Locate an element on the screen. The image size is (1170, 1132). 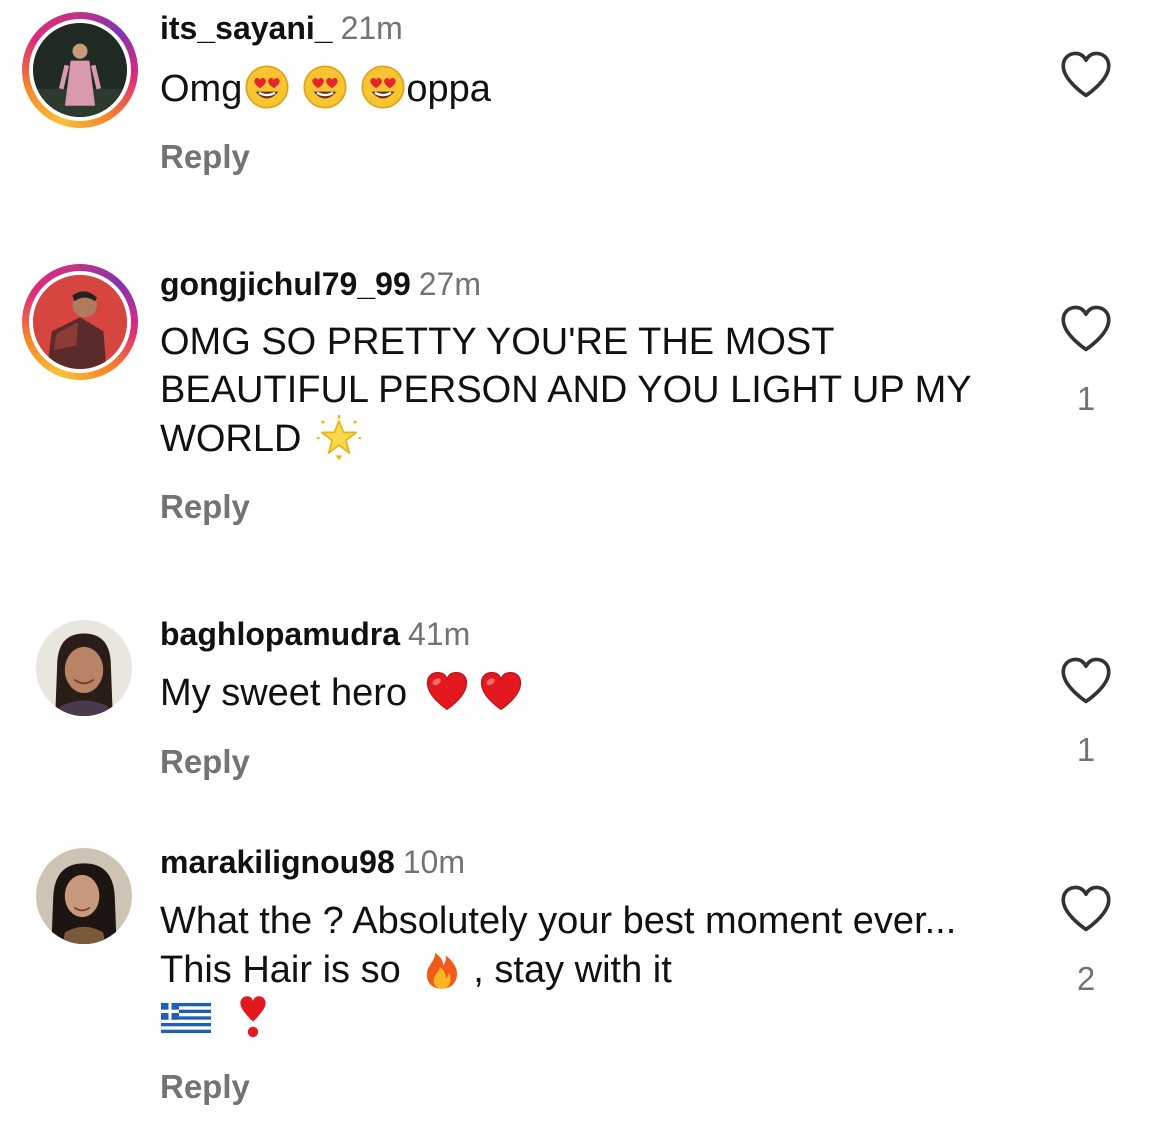
comment-header: baghlopamudra 41m is located at coordinates (315, 634).